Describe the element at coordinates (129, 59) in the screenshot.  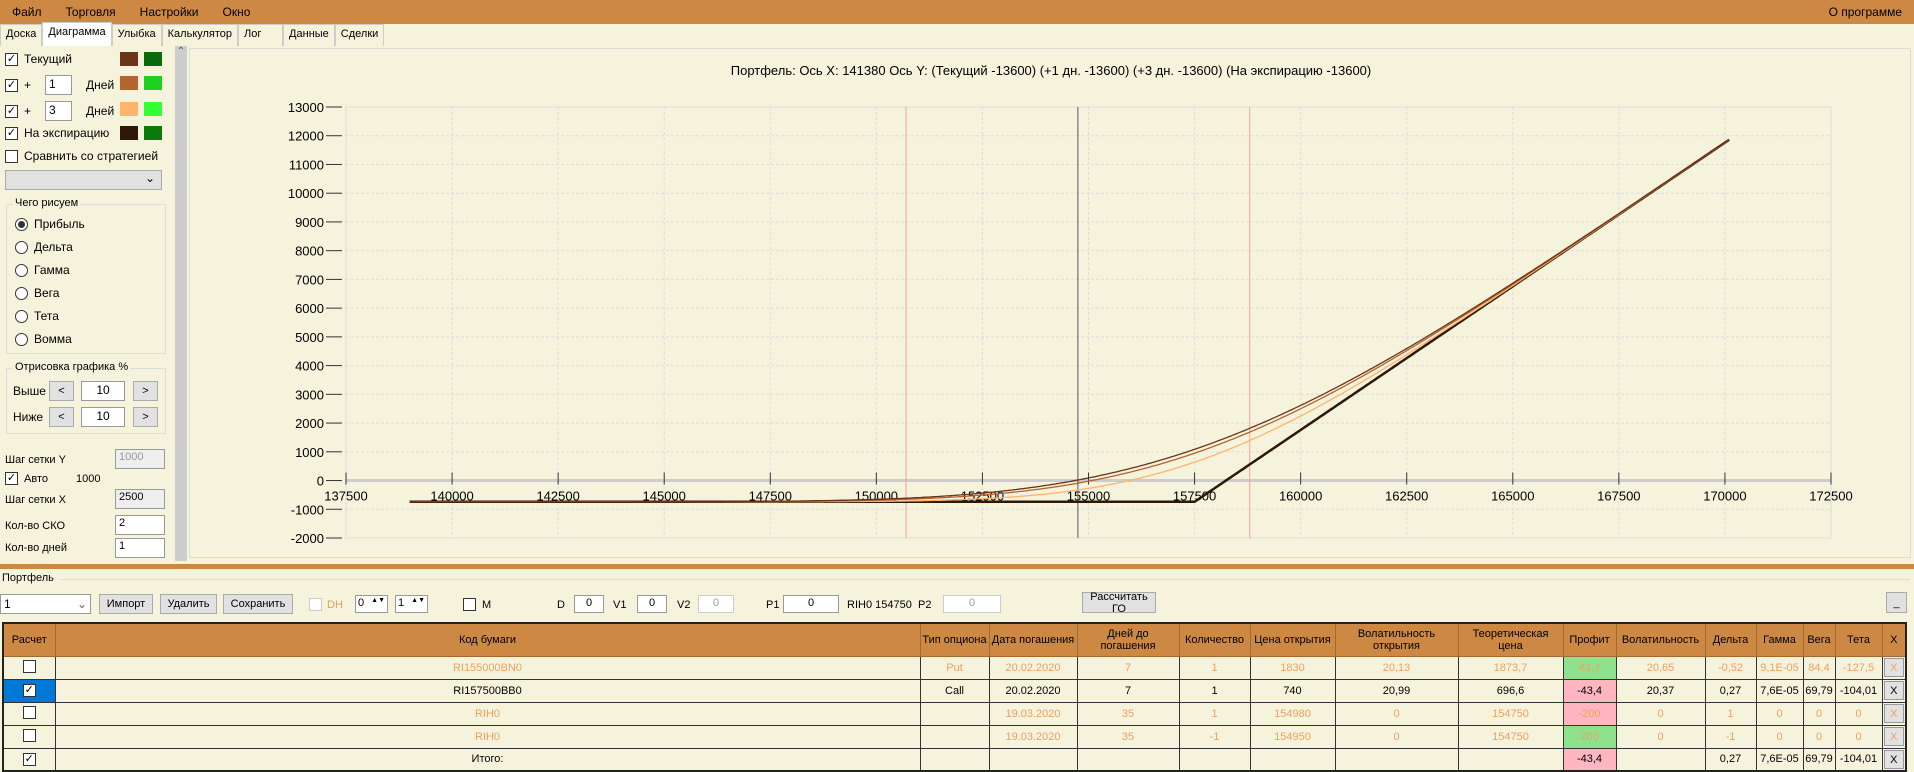
I see `current-color-swatch` at that location.